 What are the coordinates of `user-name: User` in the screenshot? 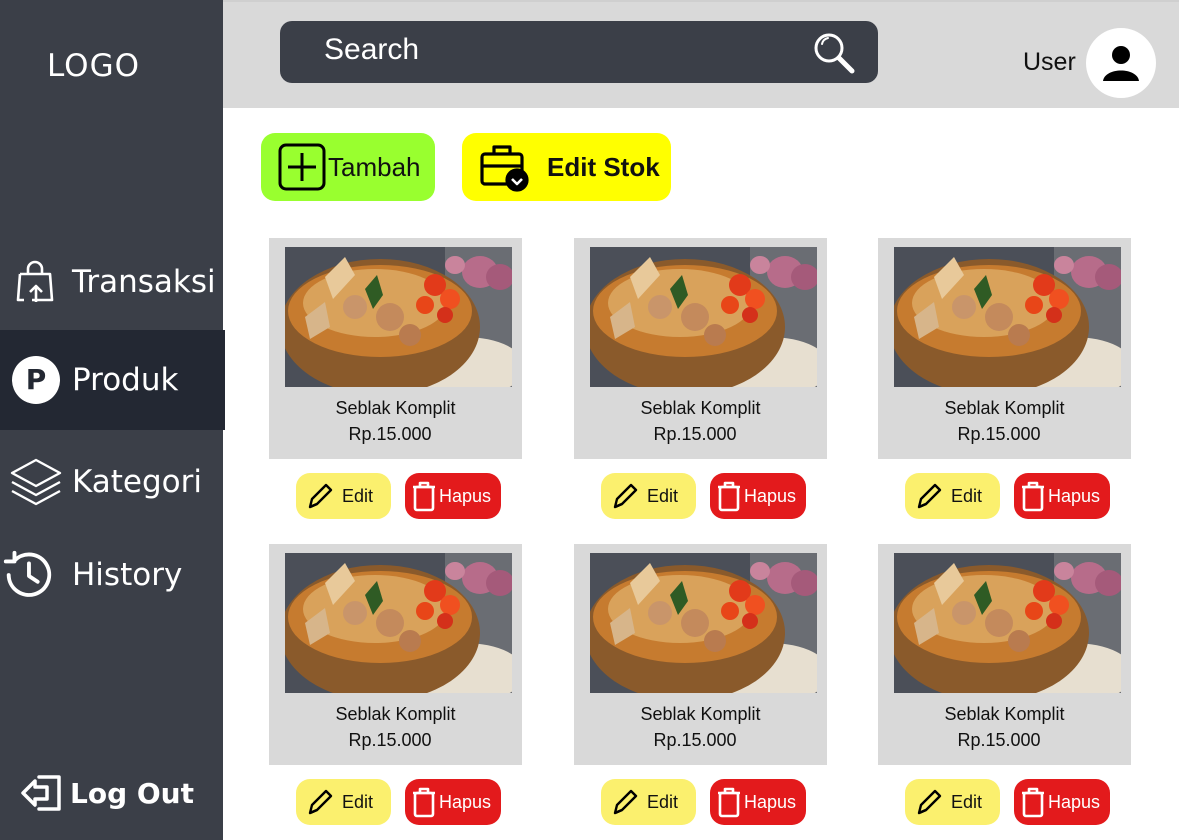 It's located at (1049, 62).